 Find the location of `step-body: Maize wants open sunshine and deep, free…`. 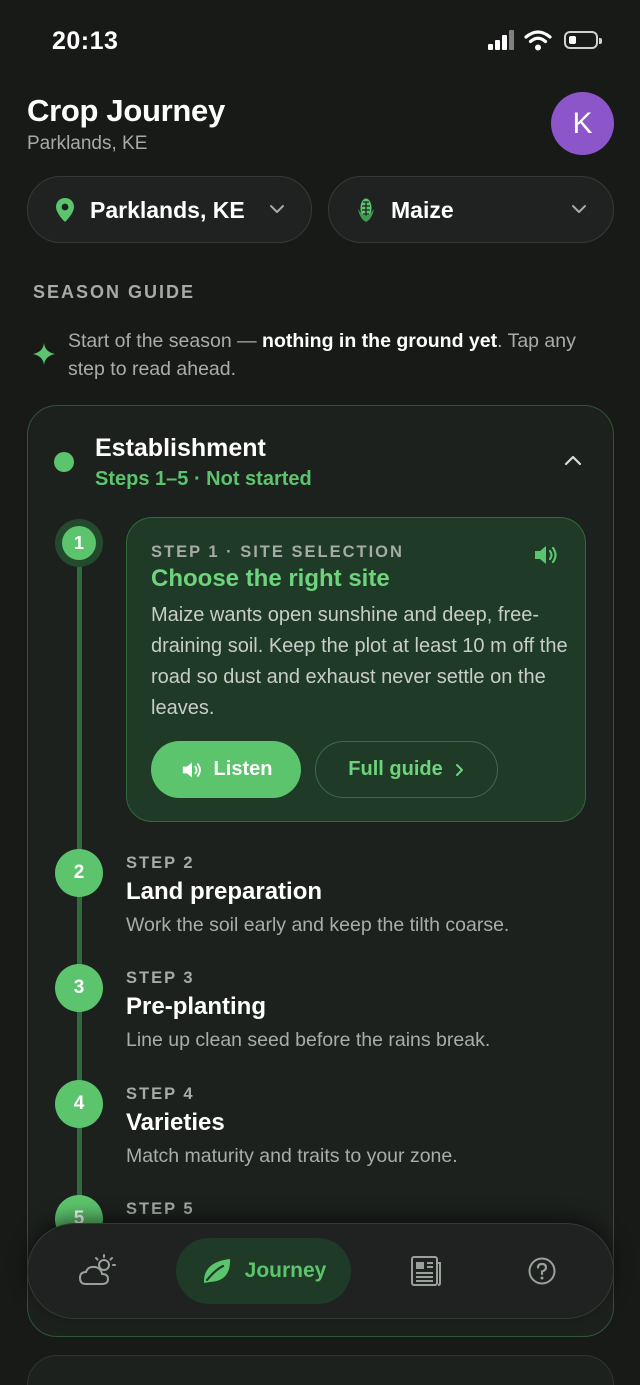

step-body: Maize wants open sunshine and deep, free… is located at coordinates (359, 661).